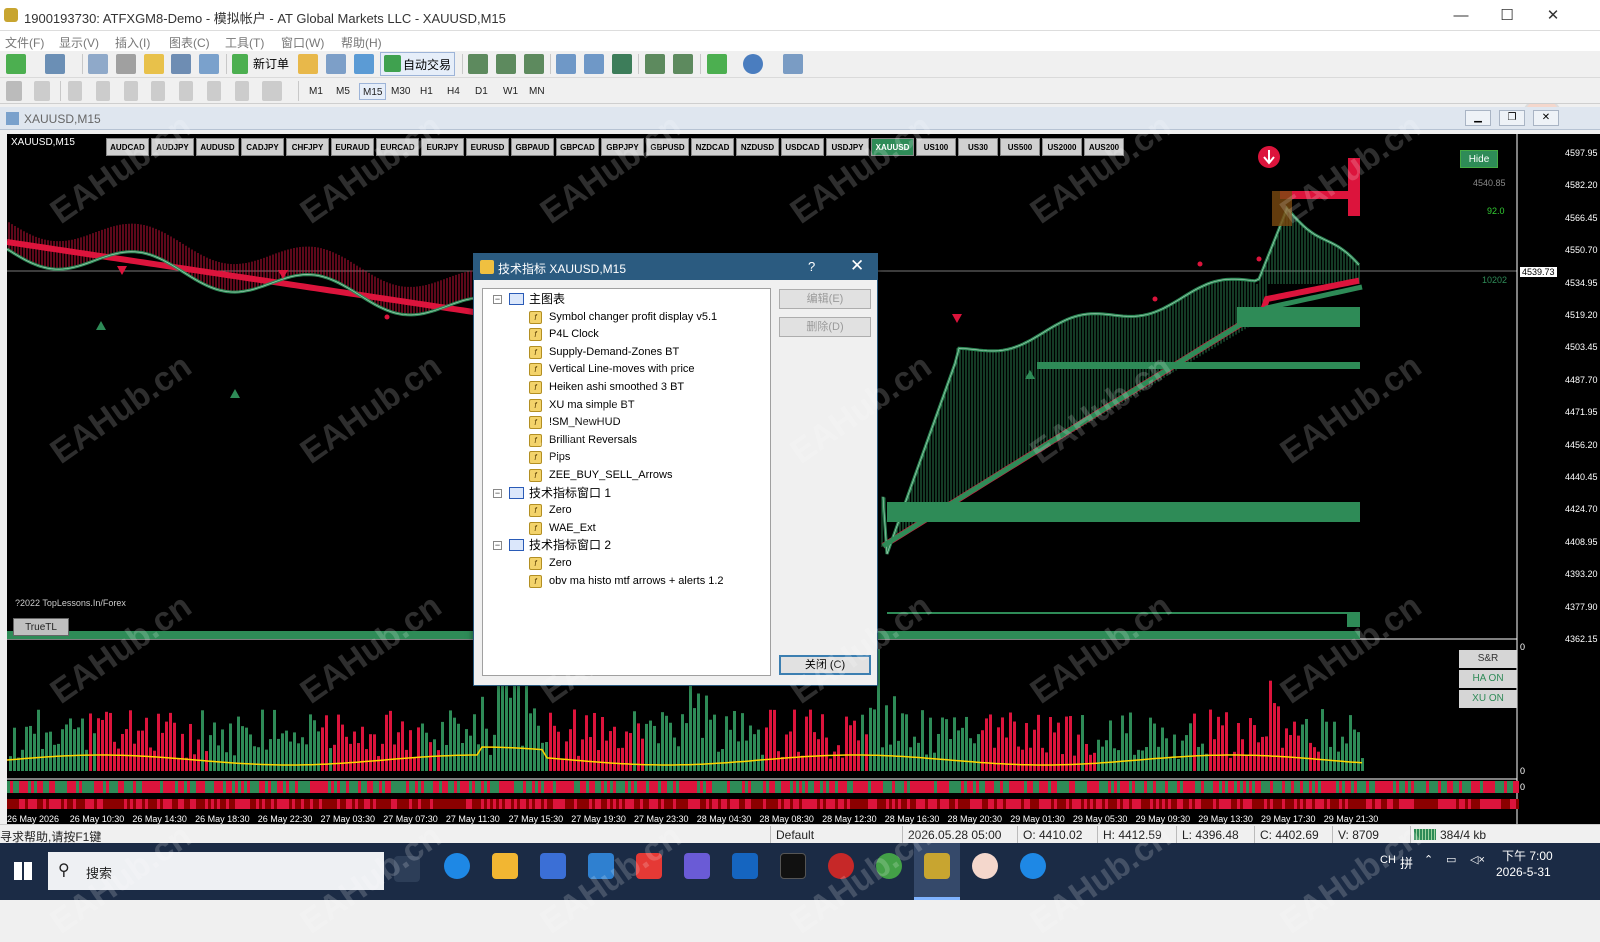 Image resolution: width=1600 pixels, height=942 pixels. I want to click on text-label-icon, so click(242, 91).